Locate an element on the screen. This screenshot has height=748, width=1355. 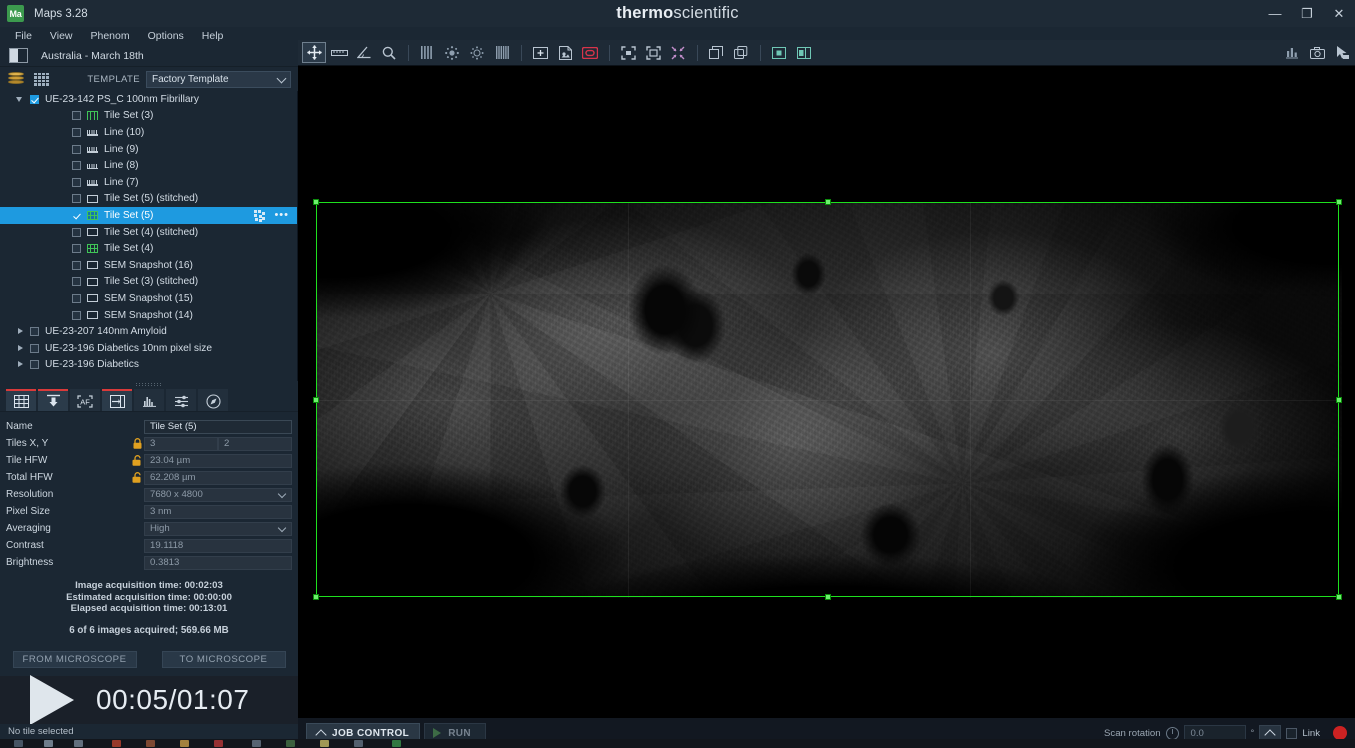
menu-view: View is located at coordinates (61, 36).